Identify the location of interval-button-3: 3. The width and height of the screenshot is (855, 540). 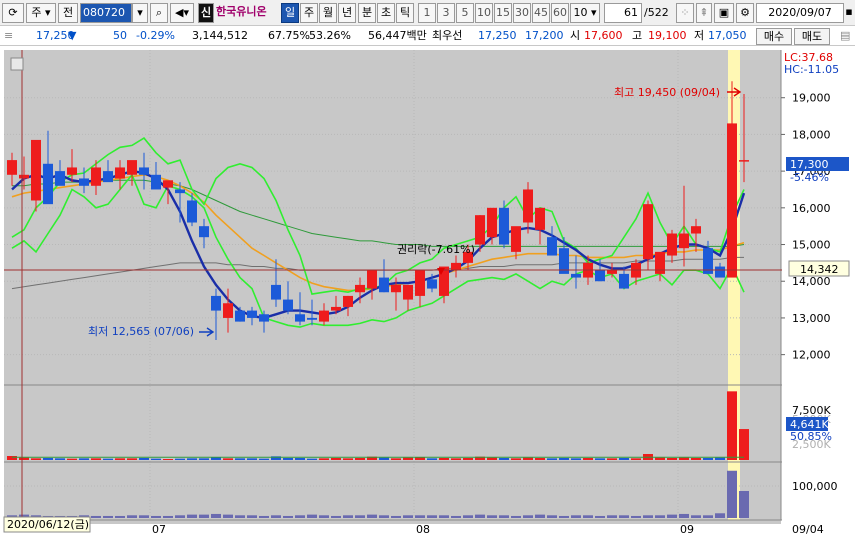
(446, 13).